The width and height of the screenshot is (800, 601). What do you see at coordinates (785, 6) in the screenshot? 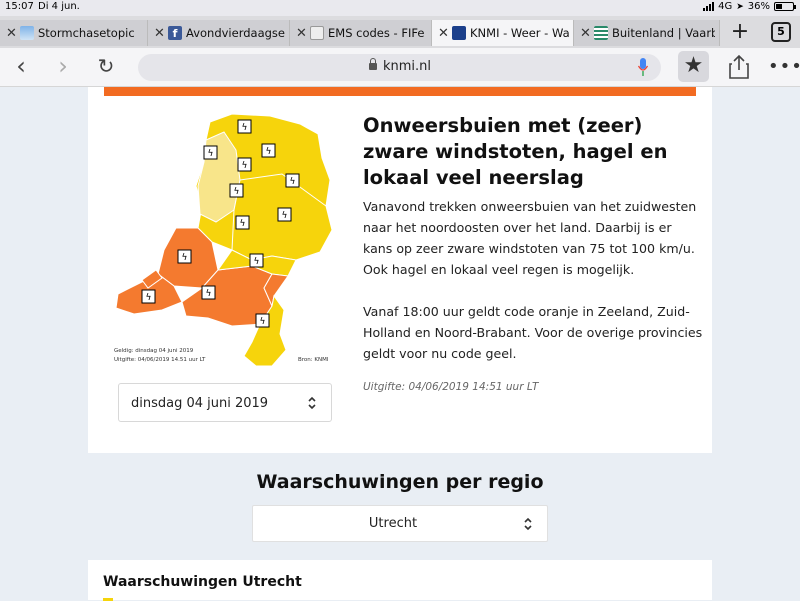
I see `battery-icon` at bounding box center [785, 6].